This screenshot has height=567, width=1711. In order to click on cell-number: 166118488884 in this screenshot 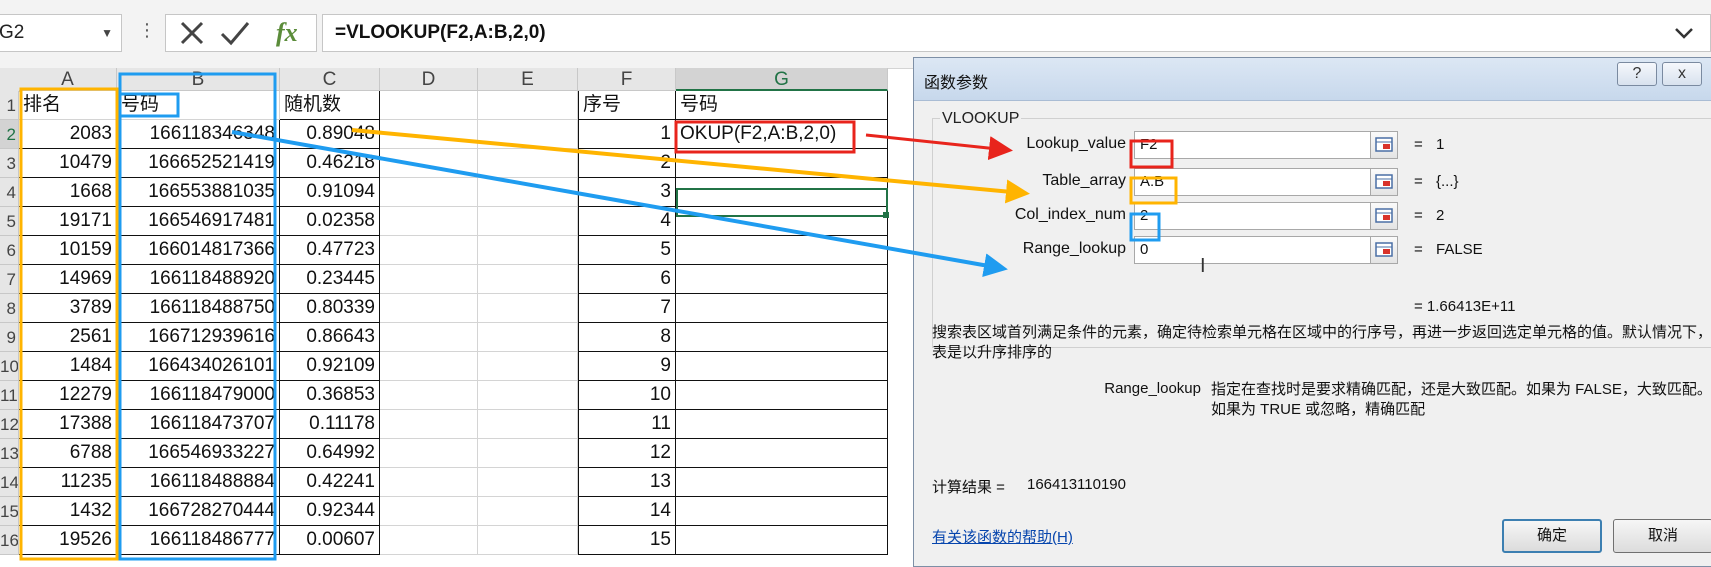, I will do `click(198, 482)`.